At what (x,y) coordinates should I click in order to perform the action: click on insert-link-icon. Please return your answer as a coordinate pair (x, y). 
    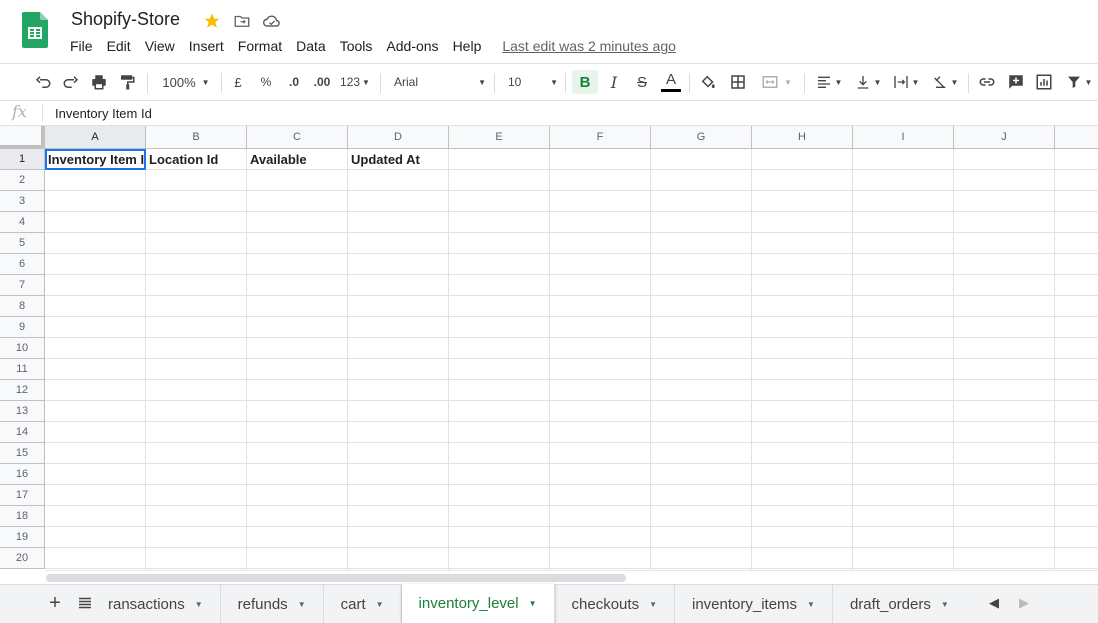
    Looking at the image, I should click on (987, 82).